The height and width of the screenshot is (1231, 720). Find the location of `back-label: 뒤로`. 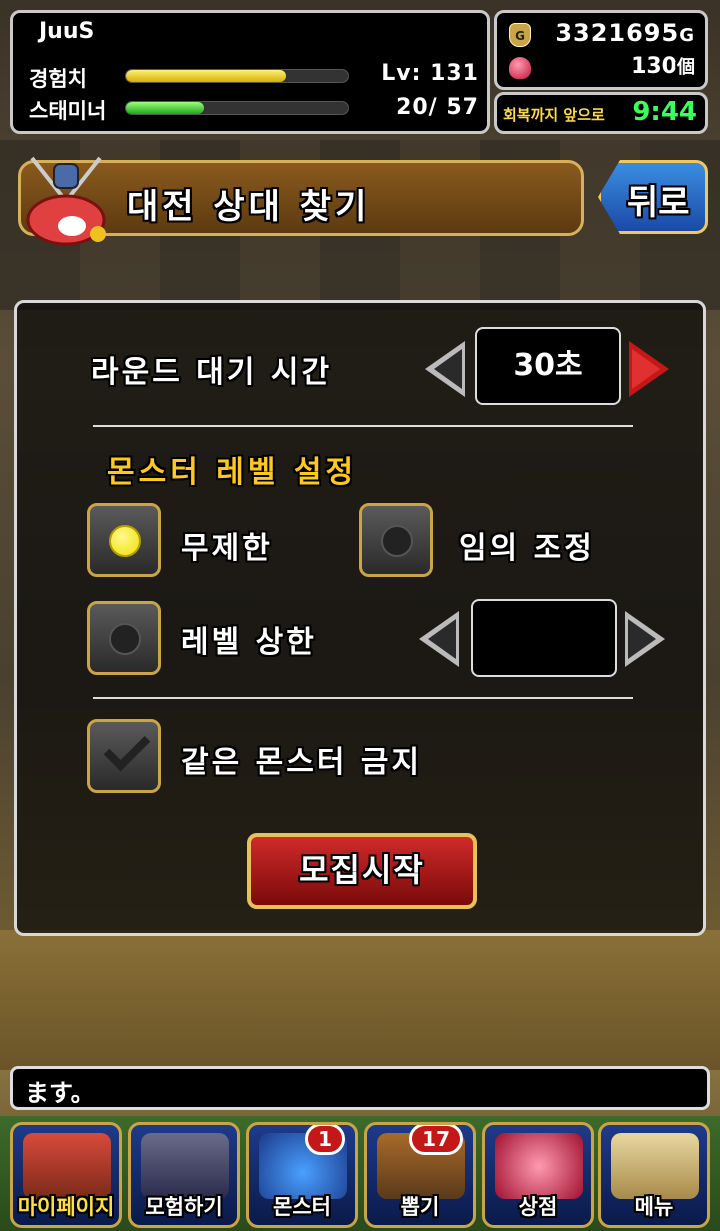

back-label: 뒤로 is located at coordinates (658, 203).